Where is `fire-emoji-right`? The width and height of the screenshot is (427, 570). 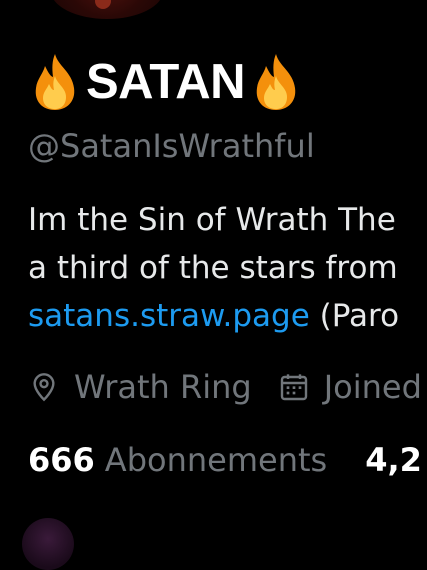 fire-emoji-right is located at coordinates (276, 82).